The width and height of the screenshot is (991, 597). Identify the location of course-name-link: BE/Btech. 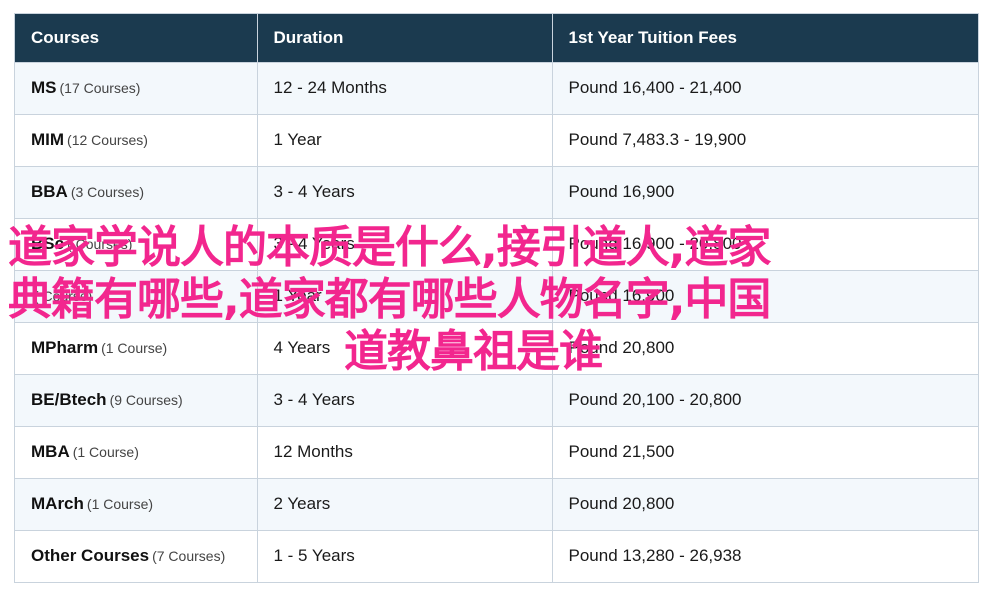
(69, 399).